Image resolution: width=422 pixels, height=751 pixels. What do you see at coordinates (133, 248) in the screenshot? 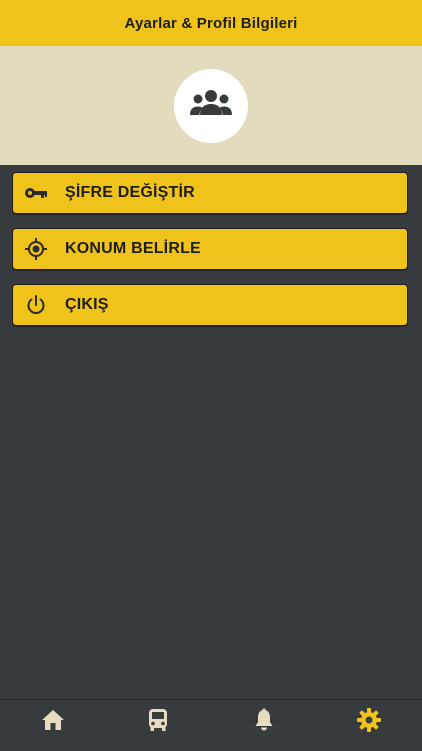
I see `set-location-label: KONUM BELİRLE` at bounding box center [133, 248].